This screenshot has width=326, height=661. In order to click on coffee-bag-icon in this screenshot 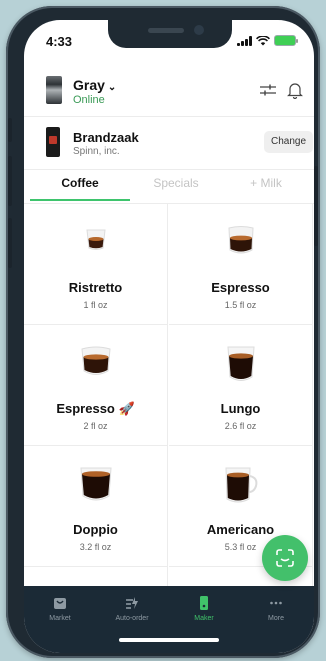, I will do `click(53, 142)`.